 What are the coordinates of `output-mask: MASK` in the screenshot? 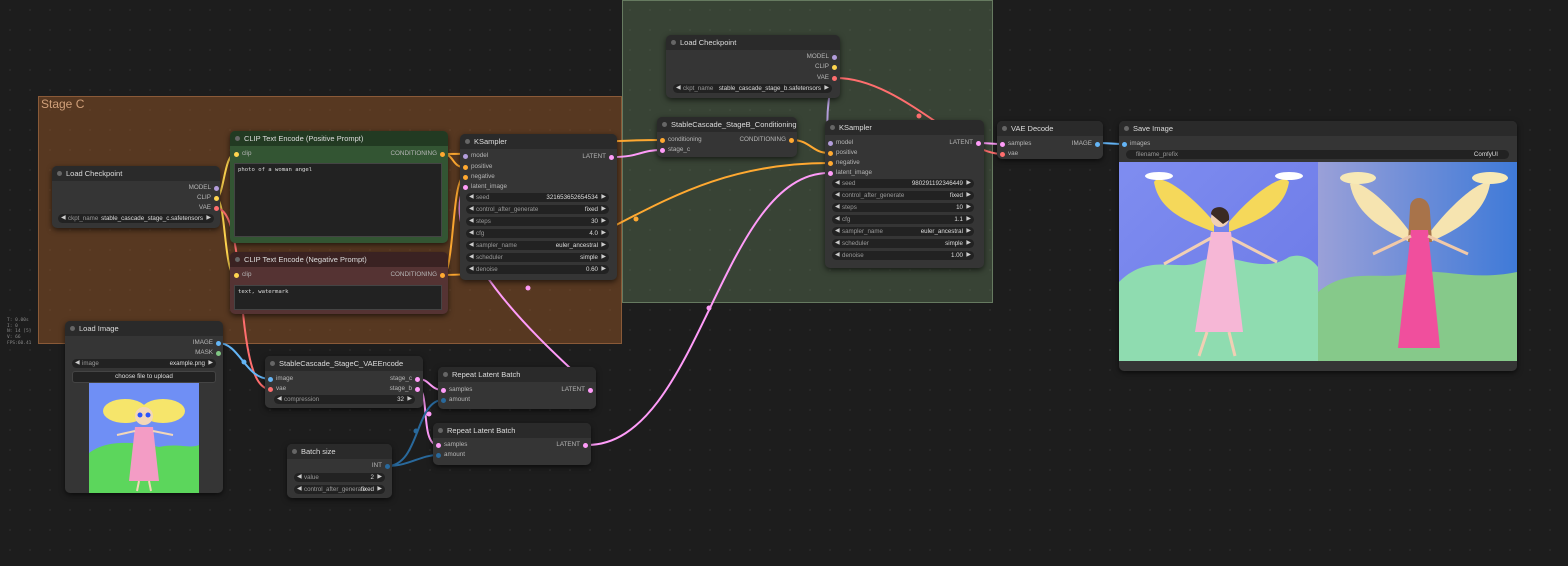 It's located at (208, 353).